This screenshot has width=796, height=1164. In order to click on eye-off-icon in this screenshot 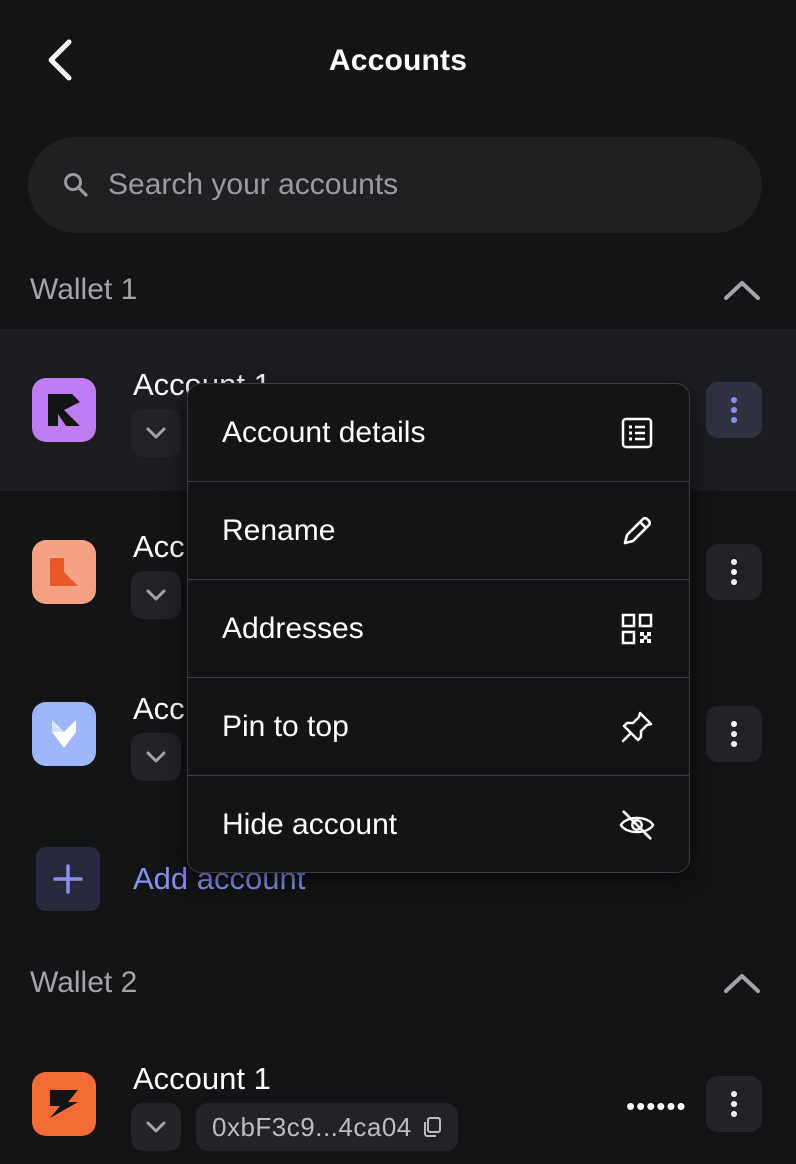, I will do `click(637, 825)`.